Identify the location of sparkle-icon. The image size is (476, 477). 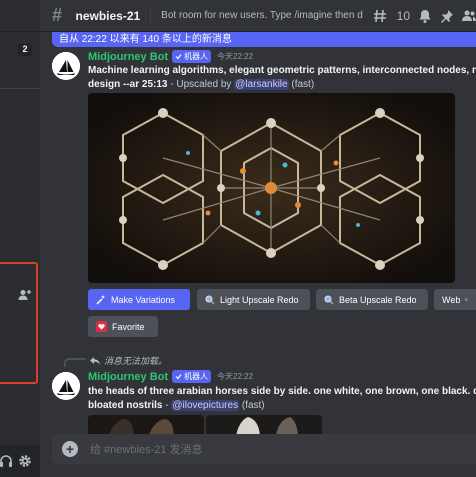
(100, 299).